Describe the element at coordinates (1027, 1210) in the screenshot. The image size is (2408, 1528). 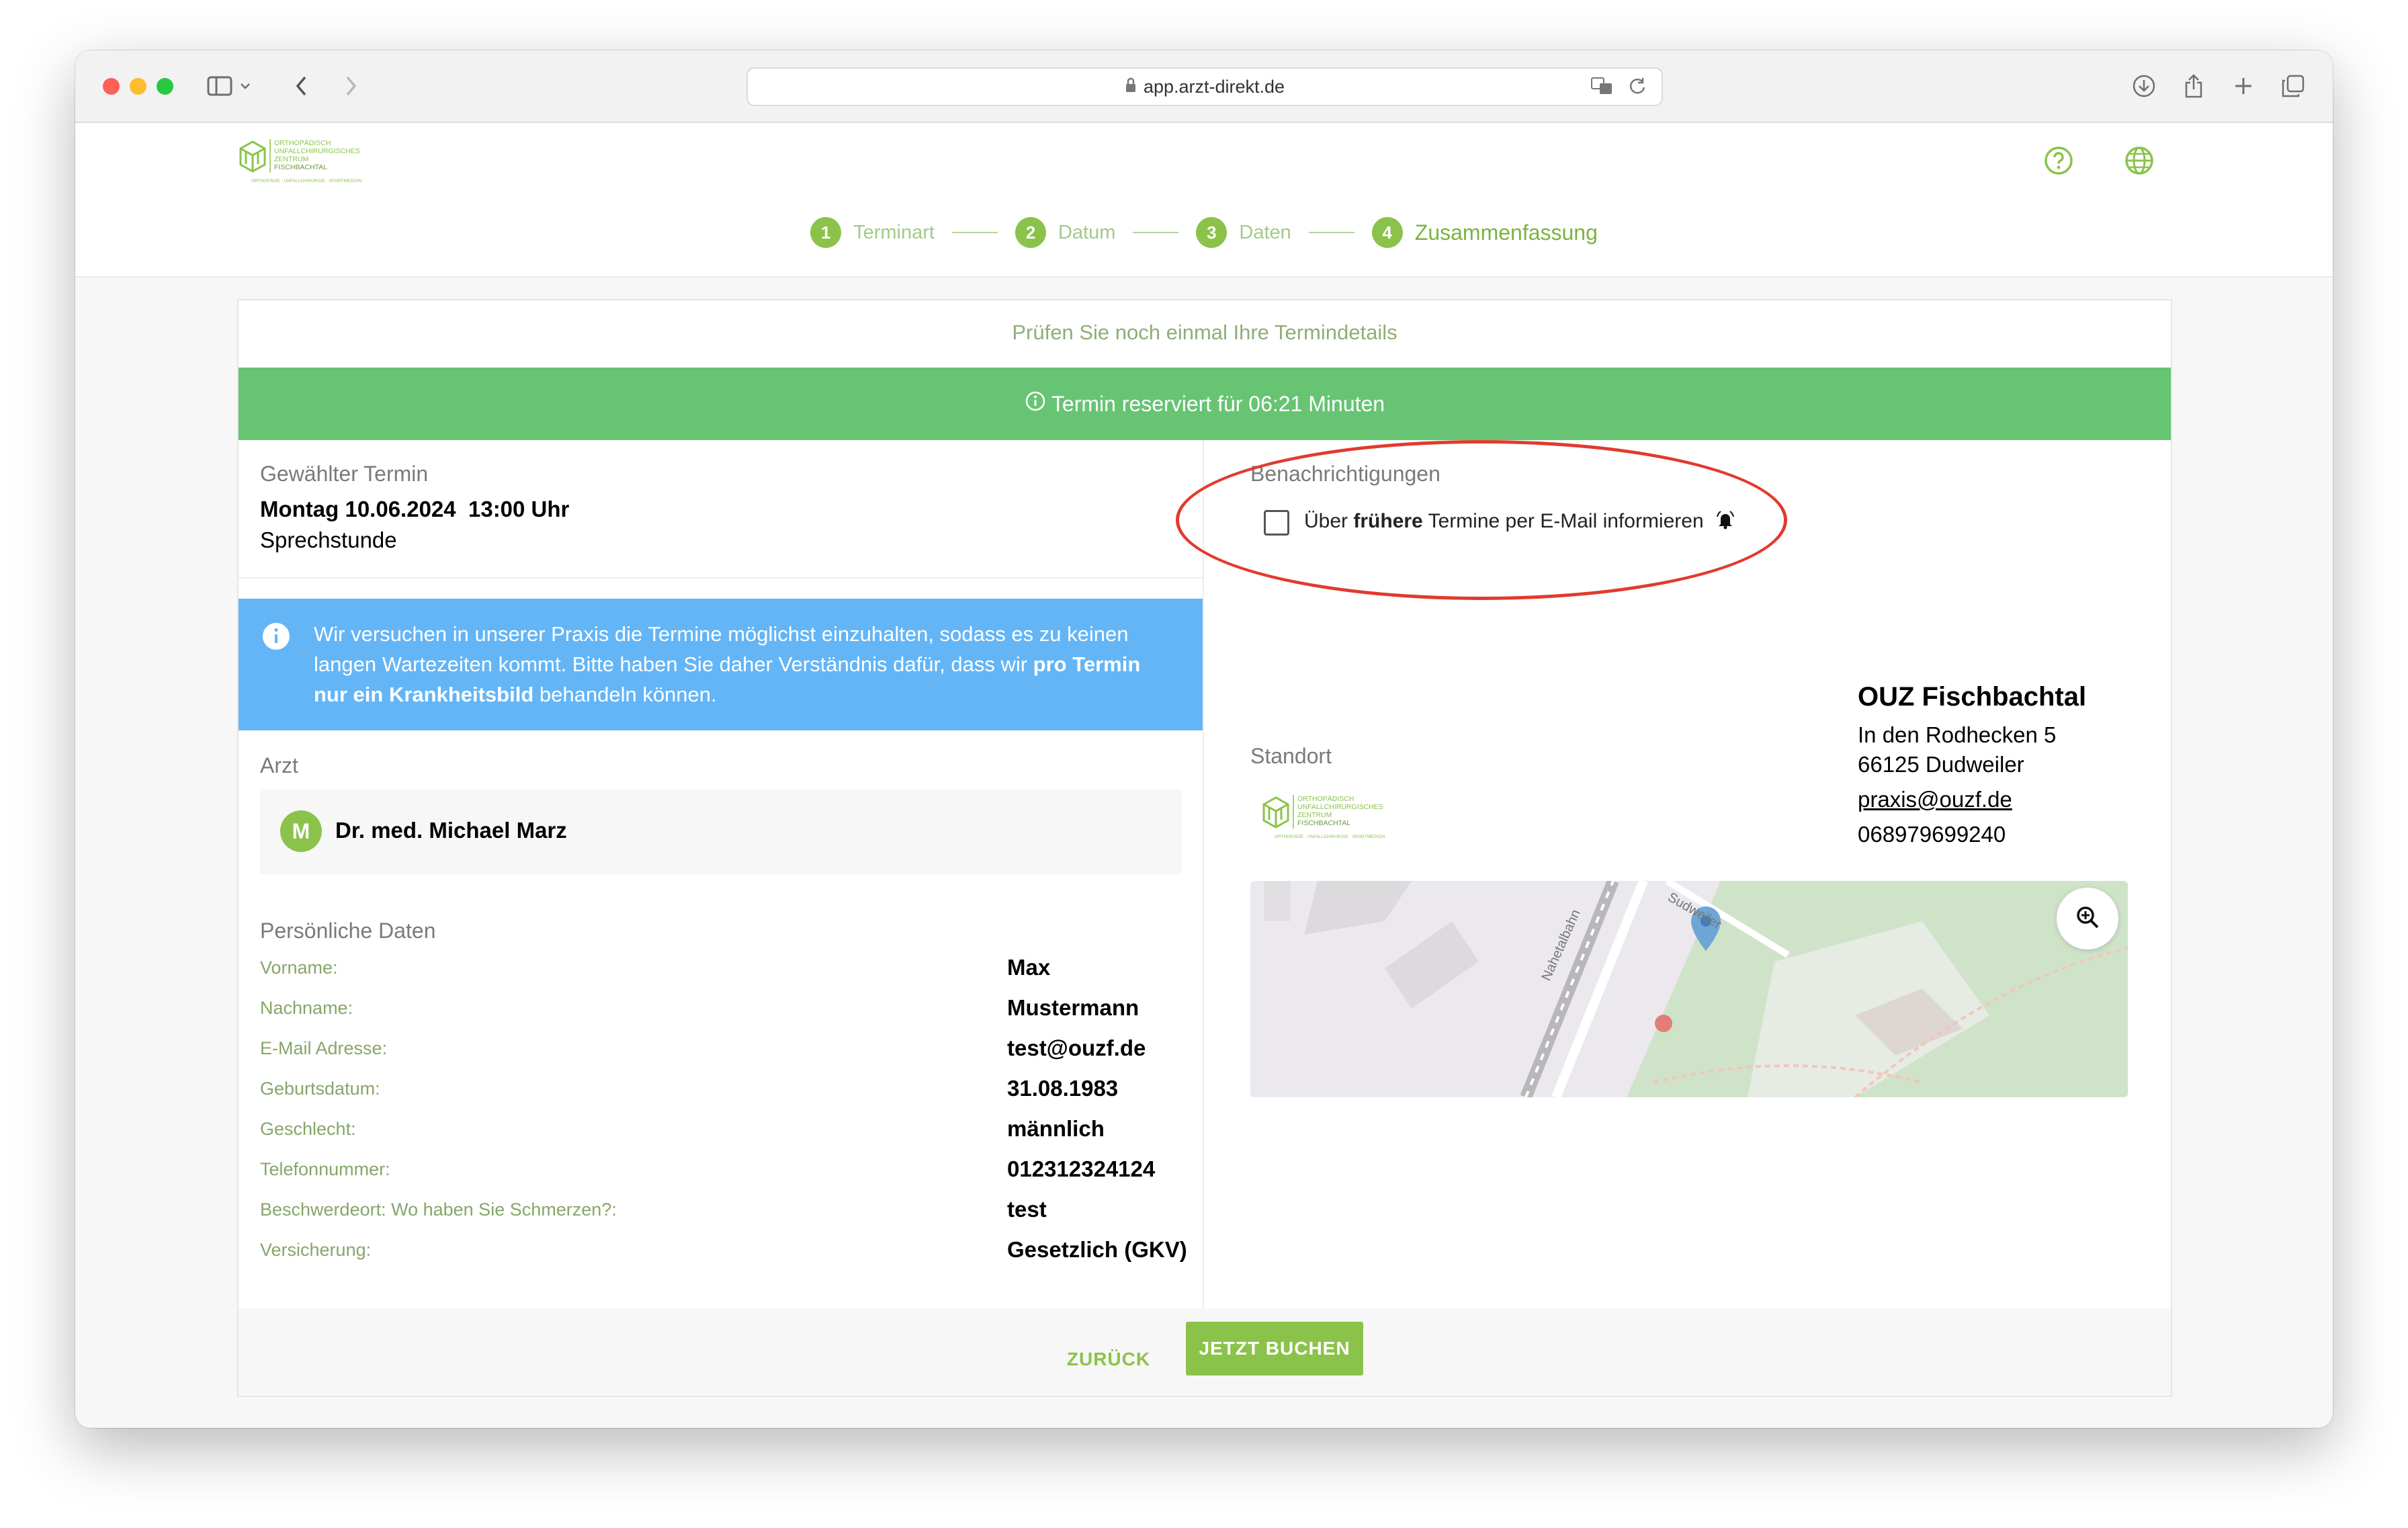
I see `field-value: test` at that location.